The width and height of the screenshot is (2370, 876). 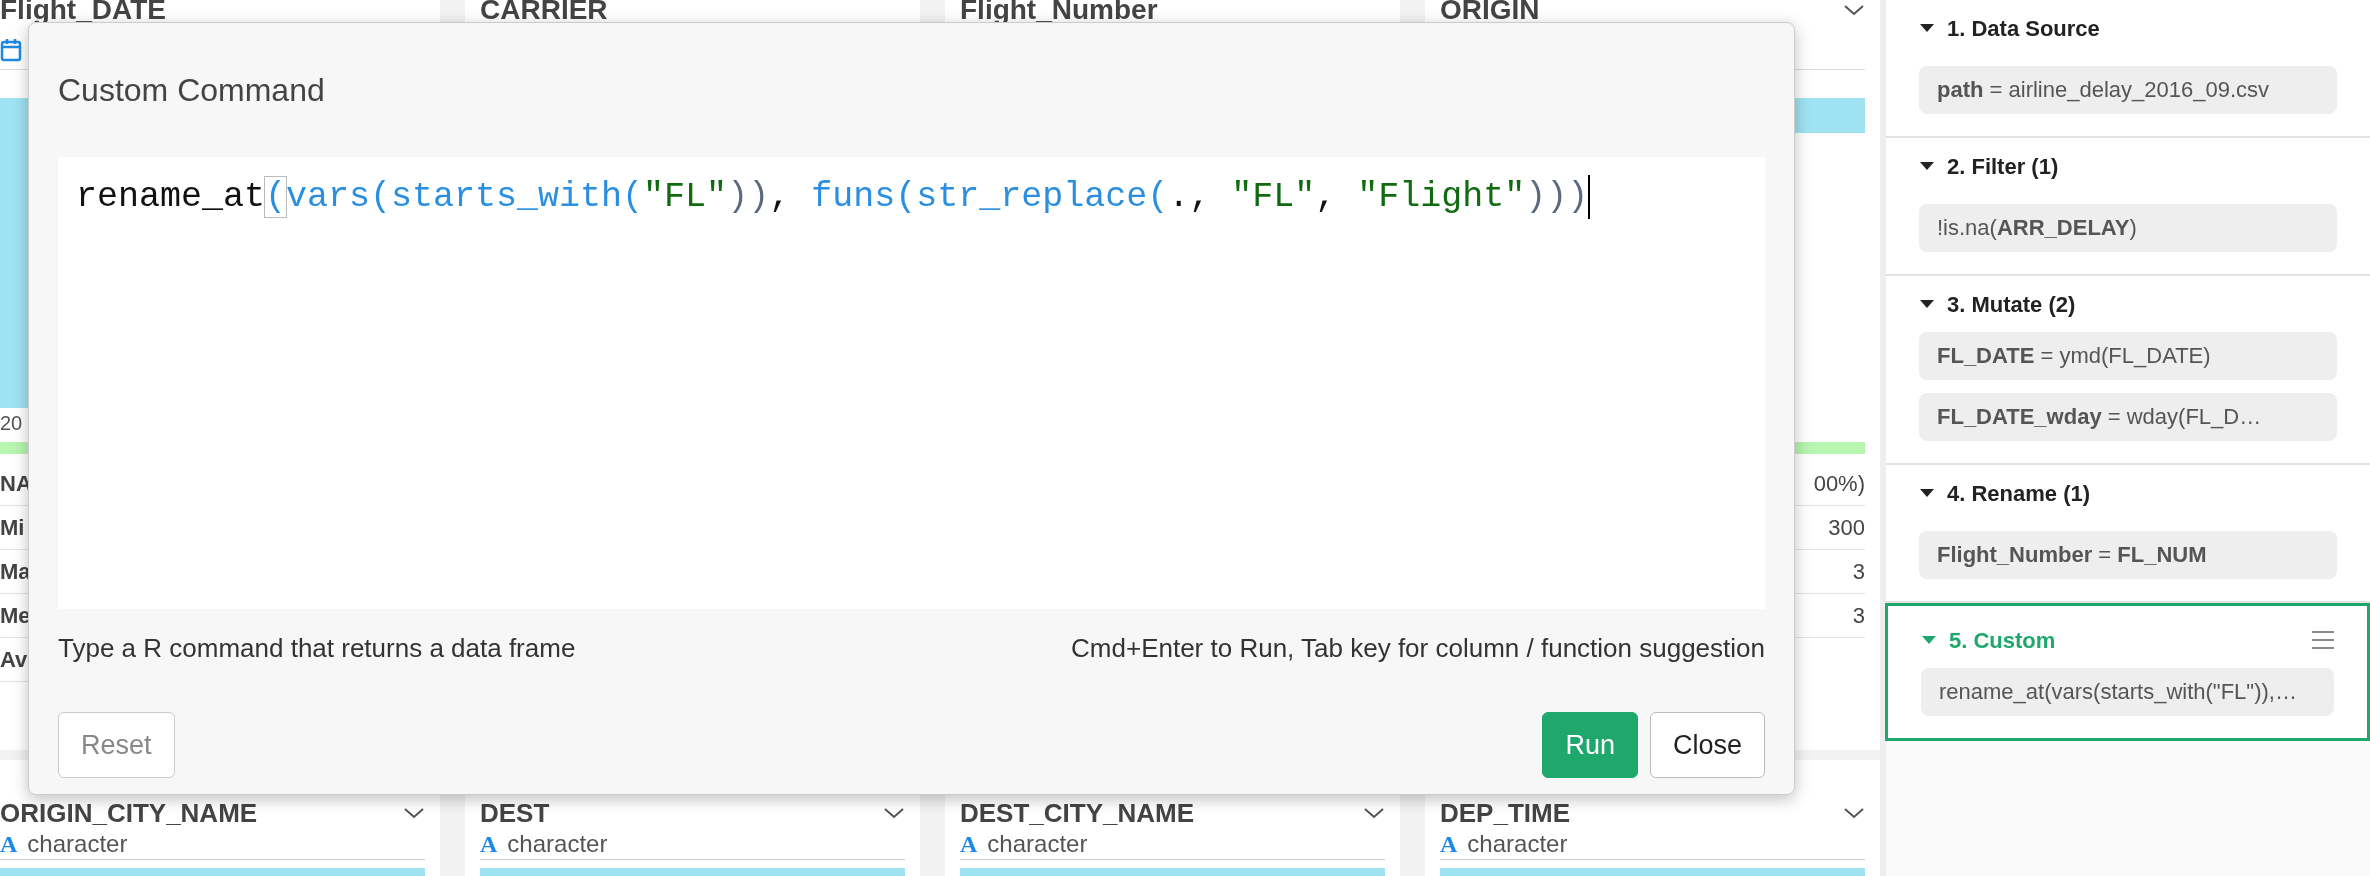 I want to click on step-title: 3. Mutate (2), so click(x=2011, y=304).